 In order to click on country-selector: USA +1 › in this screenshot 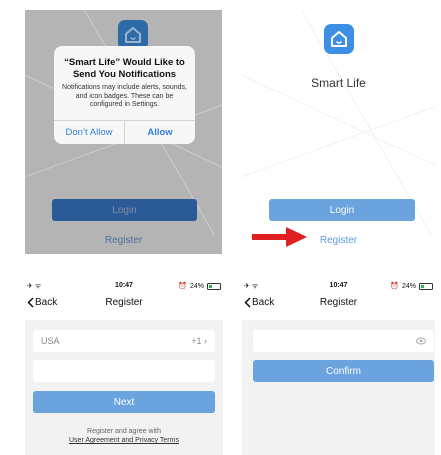, I will do `click(124, 341)`.